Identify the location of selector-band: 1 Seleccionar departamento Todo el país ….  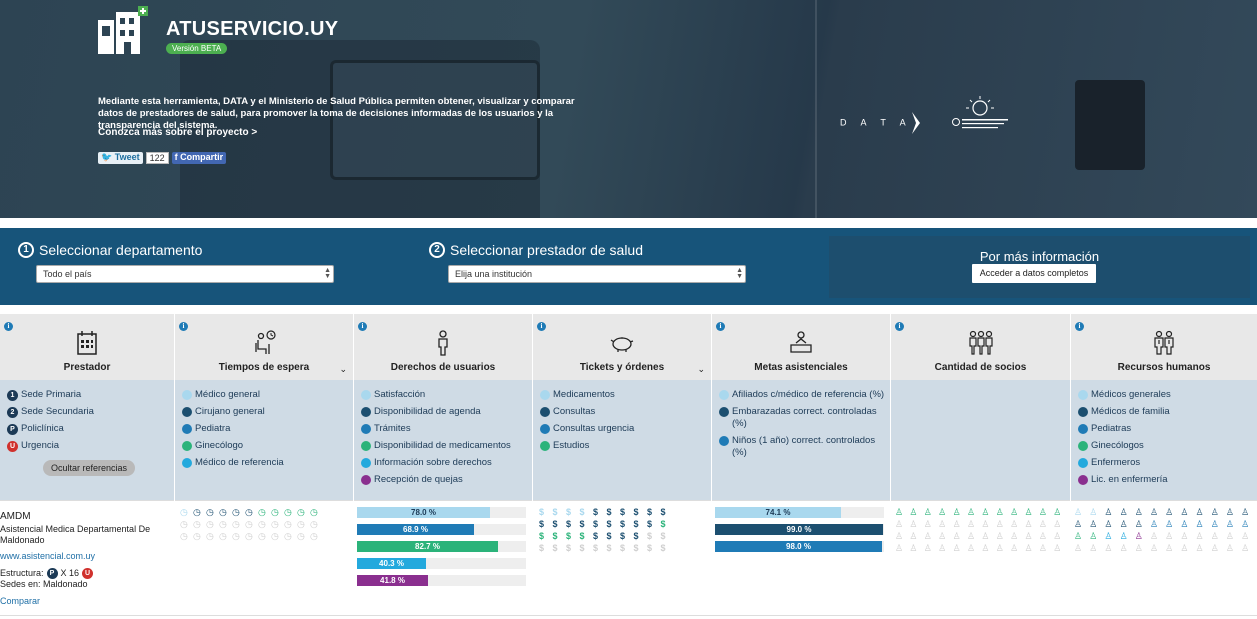
(628, 266).